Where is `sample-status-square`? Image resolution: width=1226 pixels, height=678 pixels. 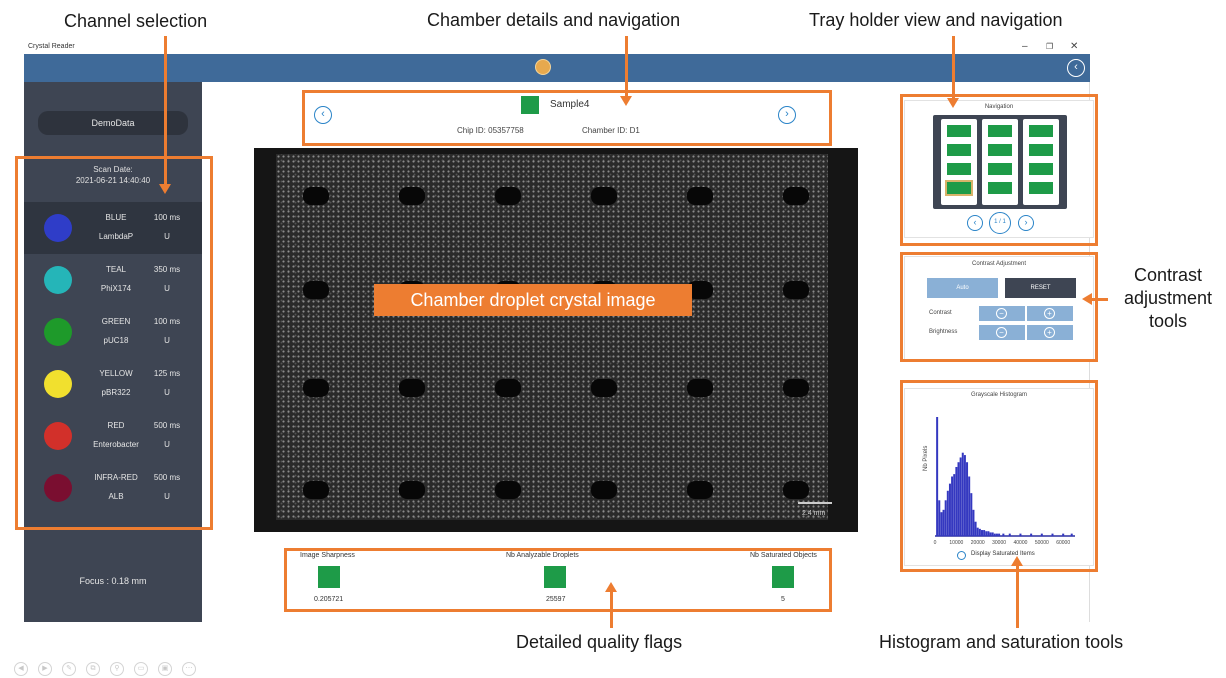 sample-status-square is located at coordinates (530, 105).